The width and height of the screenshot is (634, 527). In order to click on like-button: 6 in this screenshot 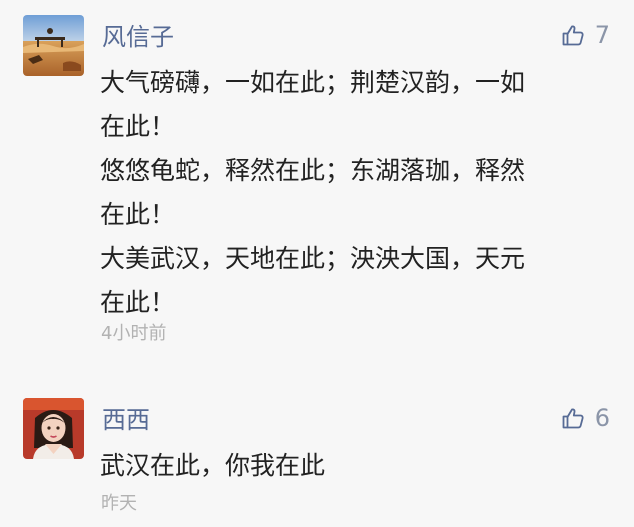, I will do `click(585, 418)`.